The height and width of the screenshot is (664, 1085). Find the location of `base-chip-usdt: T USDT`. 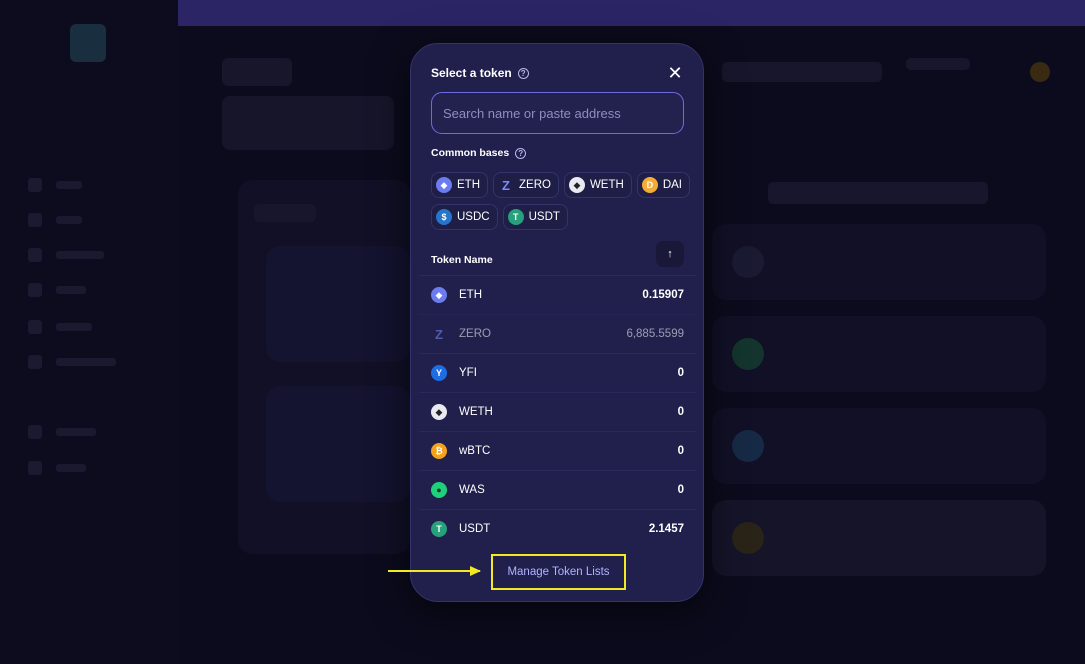

base-chip-usdt: T USDT is located at coordinates (535, 217).